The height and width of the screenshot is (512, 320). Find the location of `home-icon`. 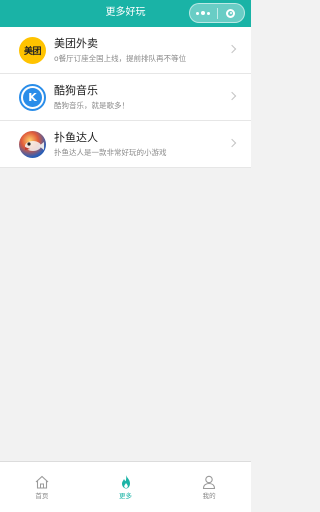

home-icon is located at coordinates (42, 482).